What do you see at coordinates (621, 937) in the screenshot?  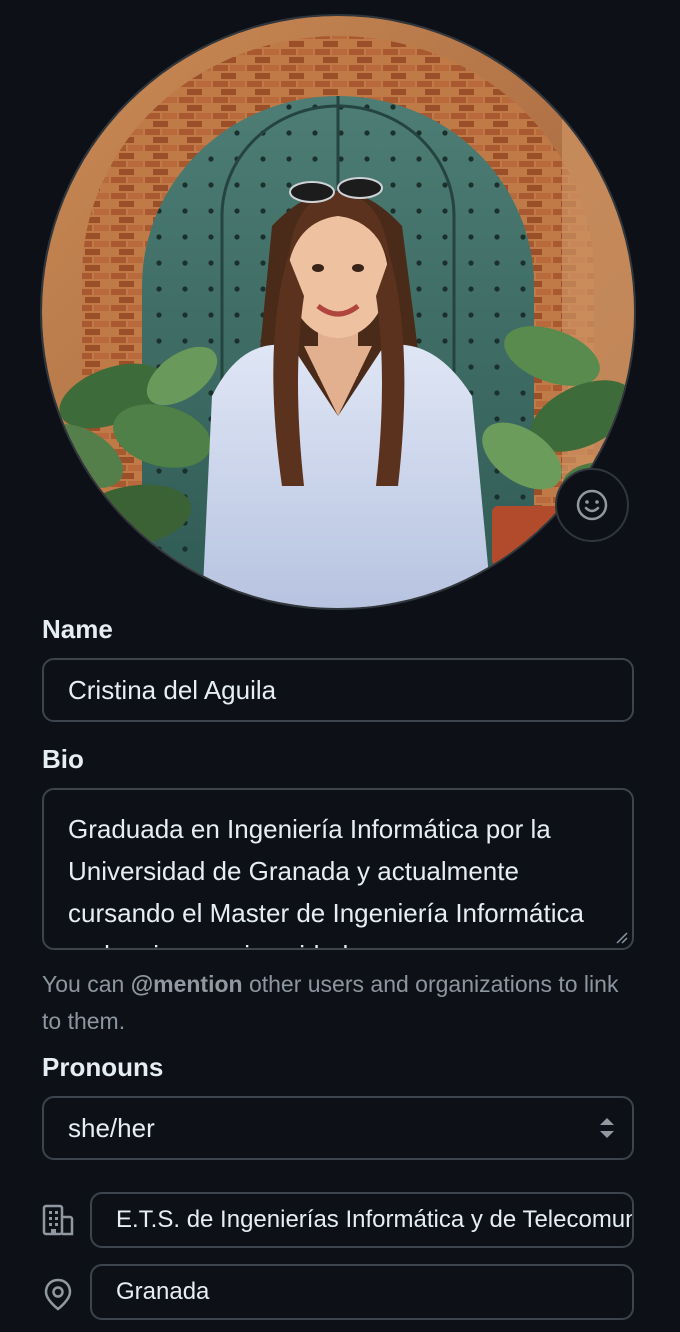 I see `resize-grip-icon` at bounding box center [621, 937].